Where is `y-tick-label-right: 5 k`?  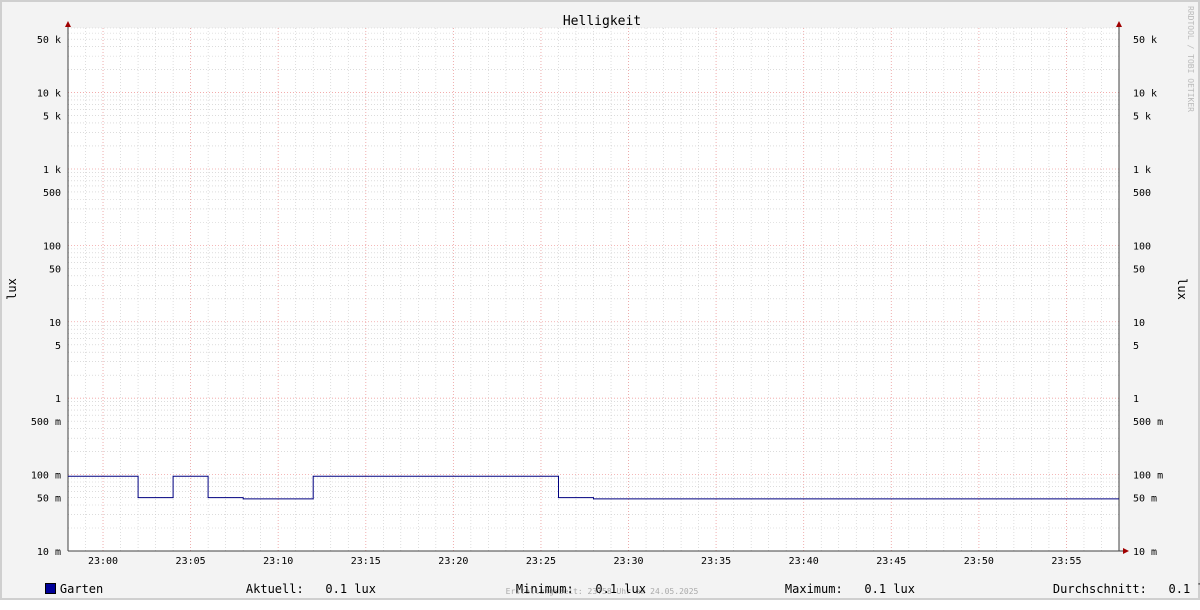 y-tick-label-right: 5 k is located at coordinates (1142, 117).